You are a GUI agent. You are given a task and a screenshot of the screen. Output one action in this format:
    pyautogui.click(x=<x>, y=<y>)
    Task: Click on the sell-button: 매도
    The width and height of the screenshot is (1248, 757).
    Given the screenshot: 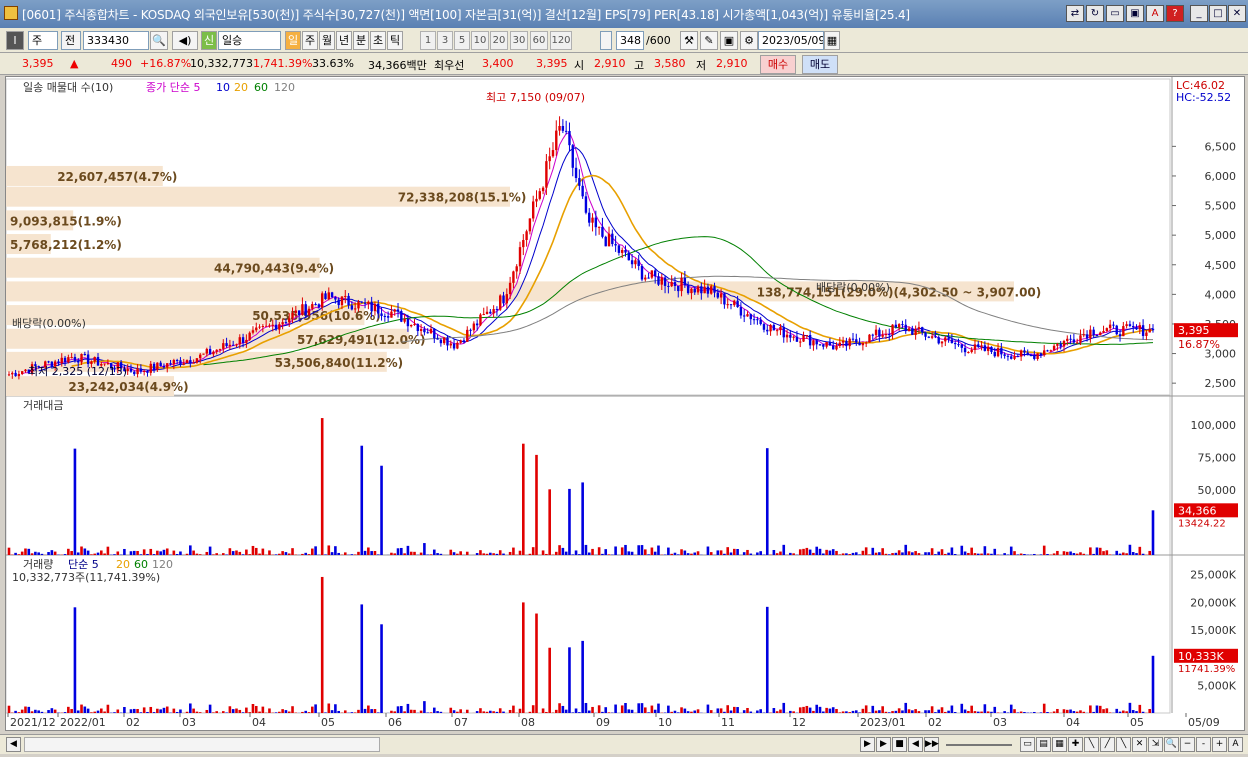 What is the action you would take?
    pyautogui.click(x=820, y=64)
    